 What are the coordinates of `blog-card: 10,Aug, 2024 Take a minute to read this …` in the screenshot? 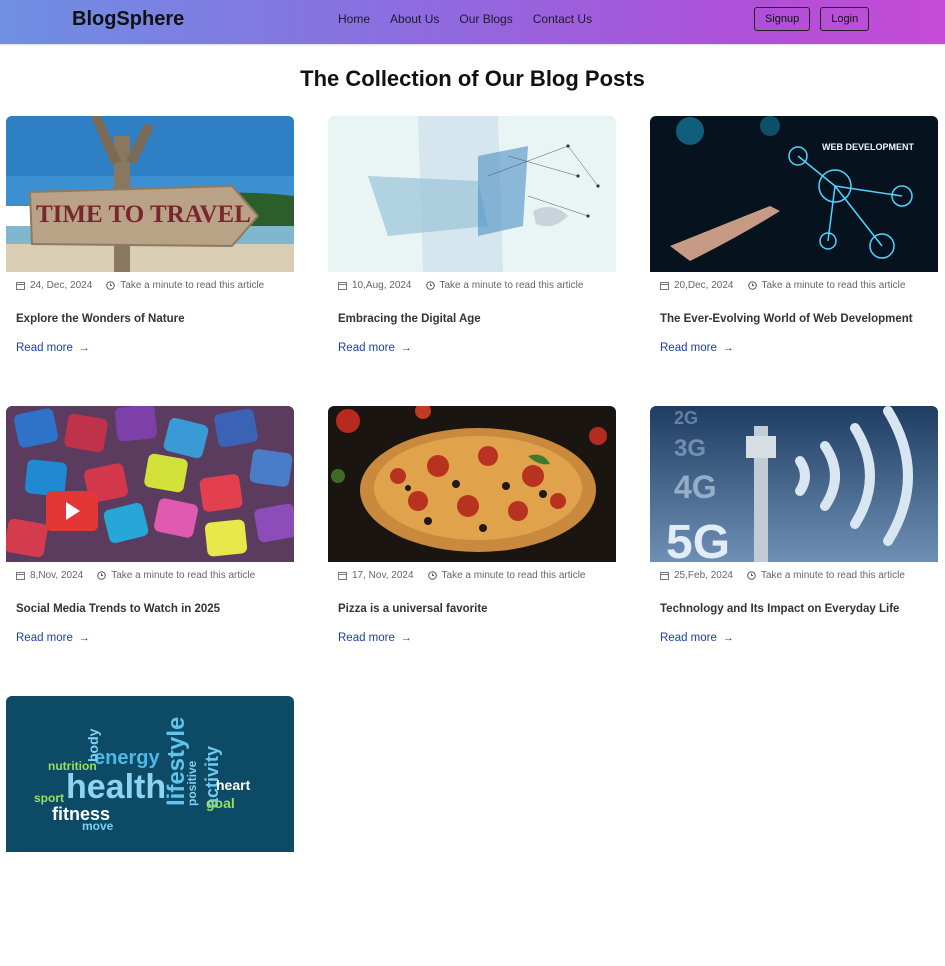 It's located at (472, 251).